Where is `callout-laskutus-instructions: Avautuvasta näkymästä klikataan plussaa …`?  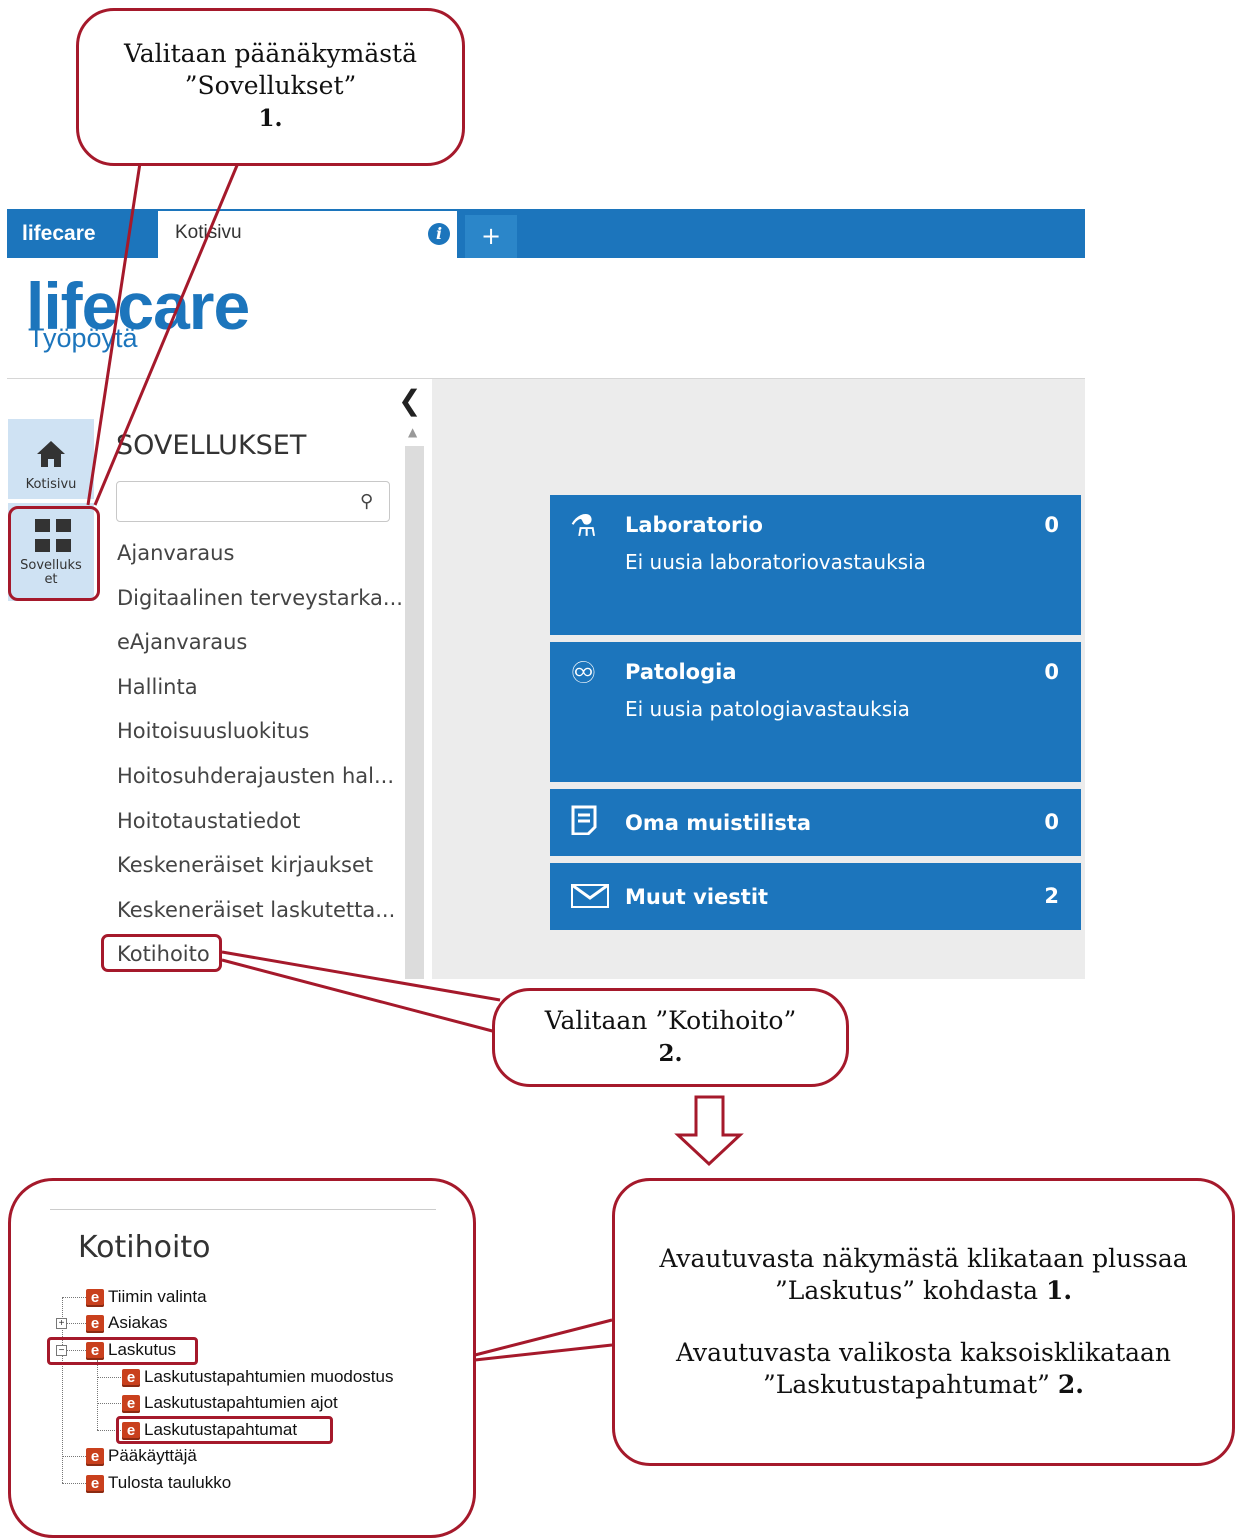
callout-laskutus-instructions: Avautuvasta näkymästä klikataan plussaa … is located at coordinates (923, 1322).